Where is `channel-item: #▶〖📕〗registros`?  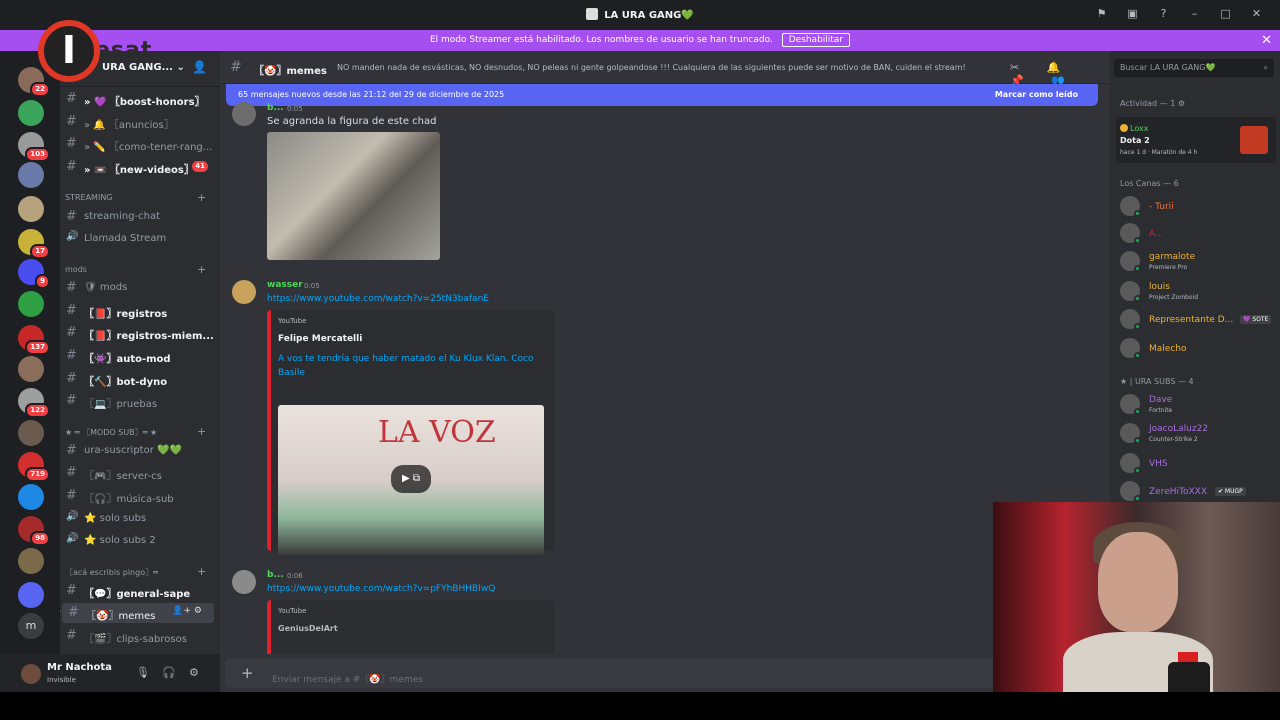 channel-item: #▶〖📕〗registros is located at coordinates (140, 311).